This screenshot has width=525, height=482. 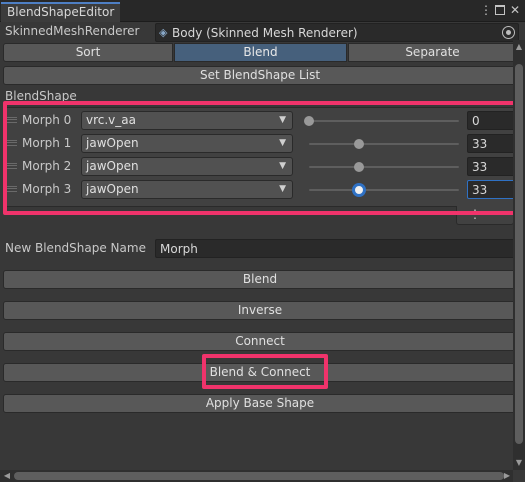 I want to click on apply-base-shape-button: Apply Base Shape, so click(x=260, y=403).